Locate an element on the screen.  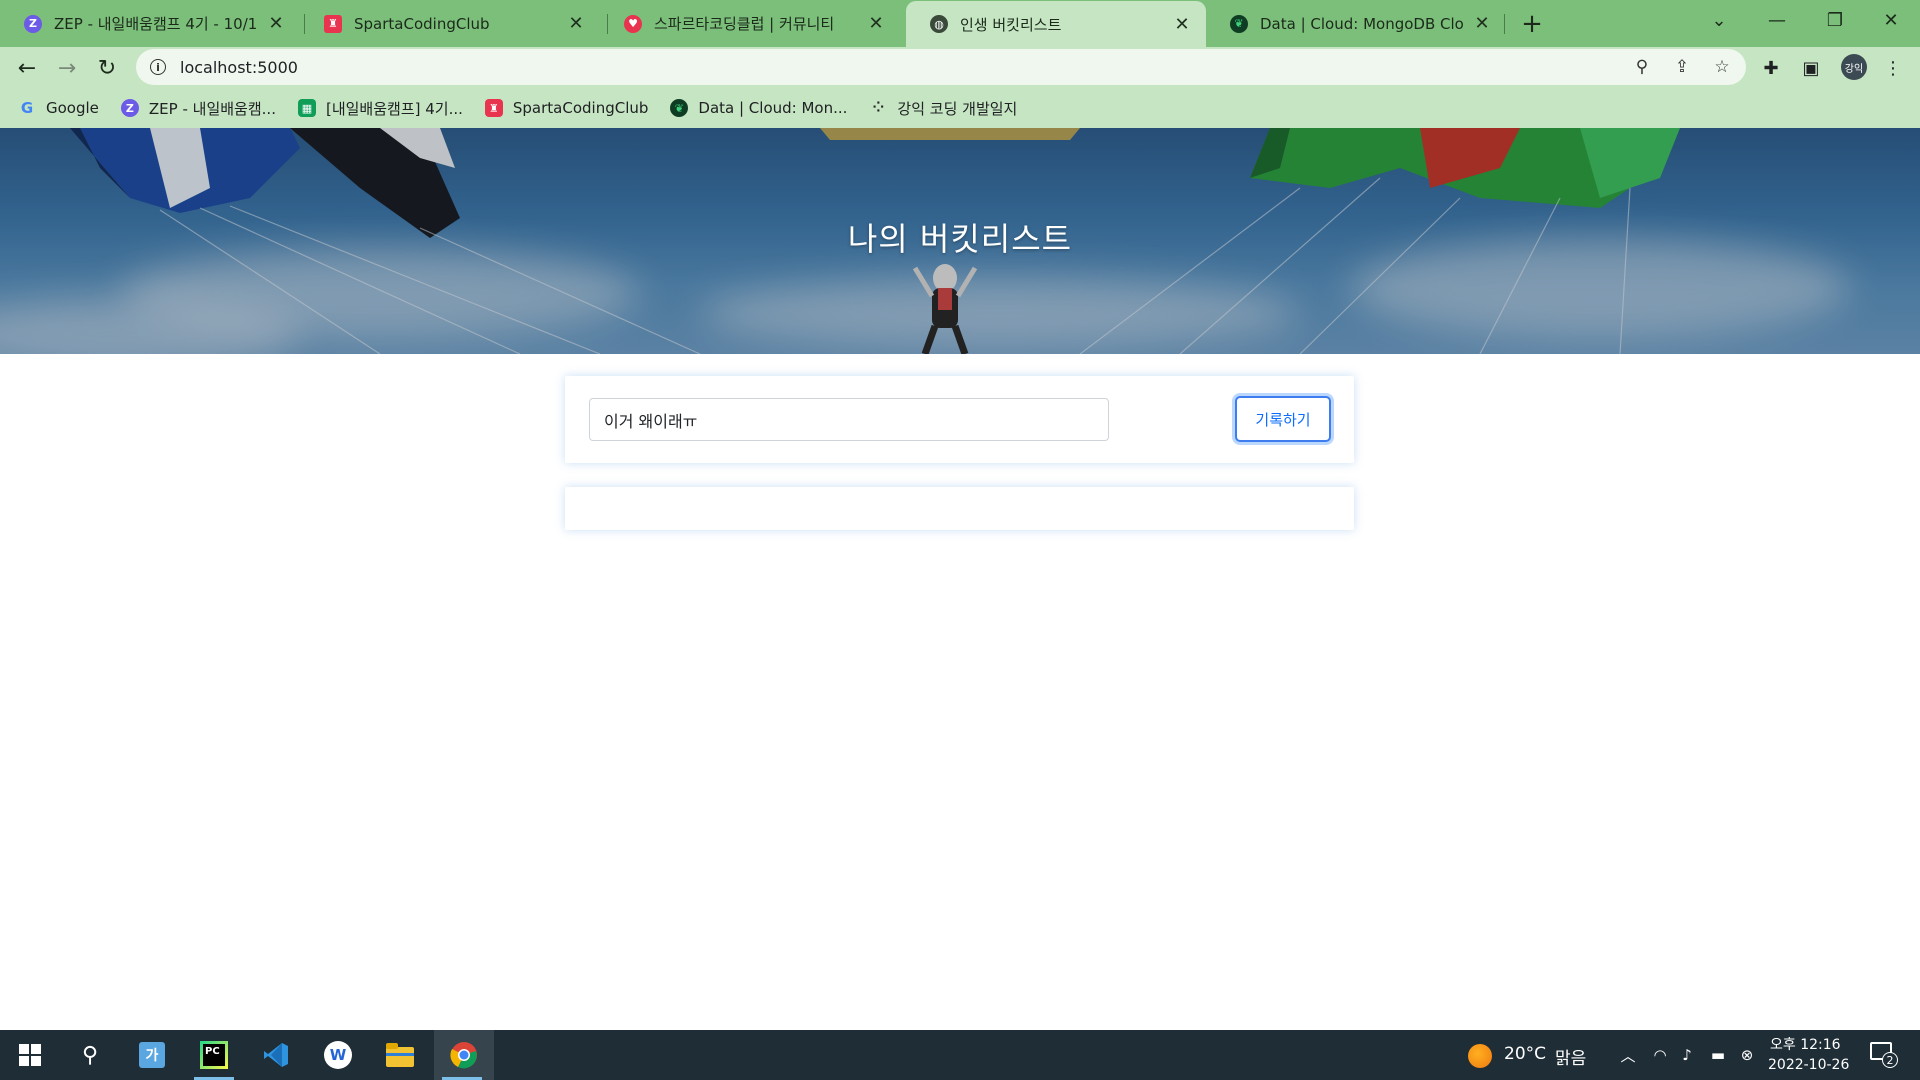
editor-app-icon: 가 is located at coordinates (152, 1055).